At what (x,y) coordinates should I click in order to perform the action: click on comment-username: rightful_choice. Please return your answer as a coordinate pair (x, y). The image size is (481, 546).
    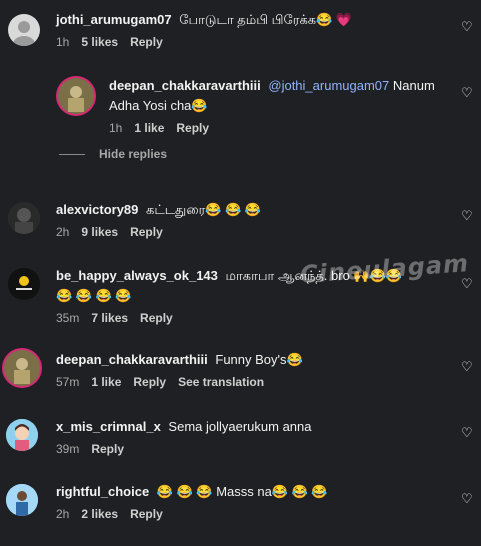
    Looking at the image, I should click on (102, 491).